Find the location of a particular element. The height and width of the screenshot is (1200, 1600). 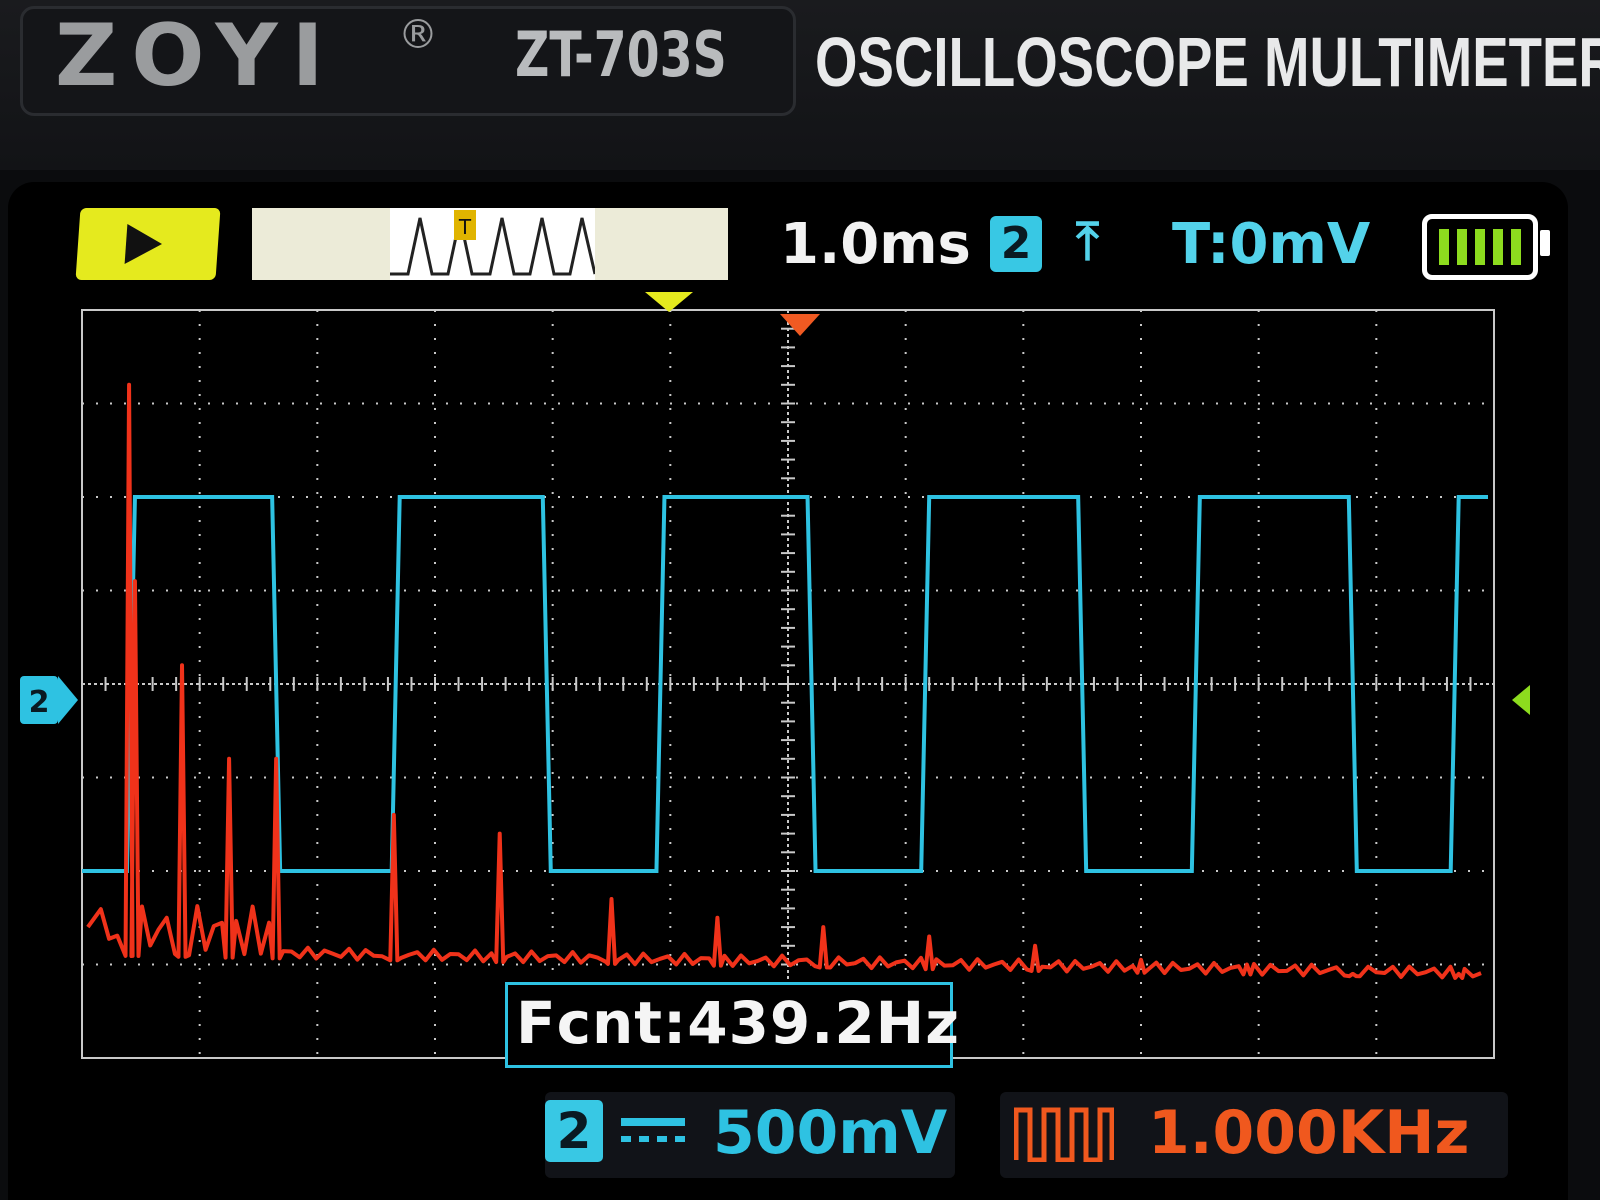

volts-per-div-label: 500mV is located at coordinates (830, 1133).